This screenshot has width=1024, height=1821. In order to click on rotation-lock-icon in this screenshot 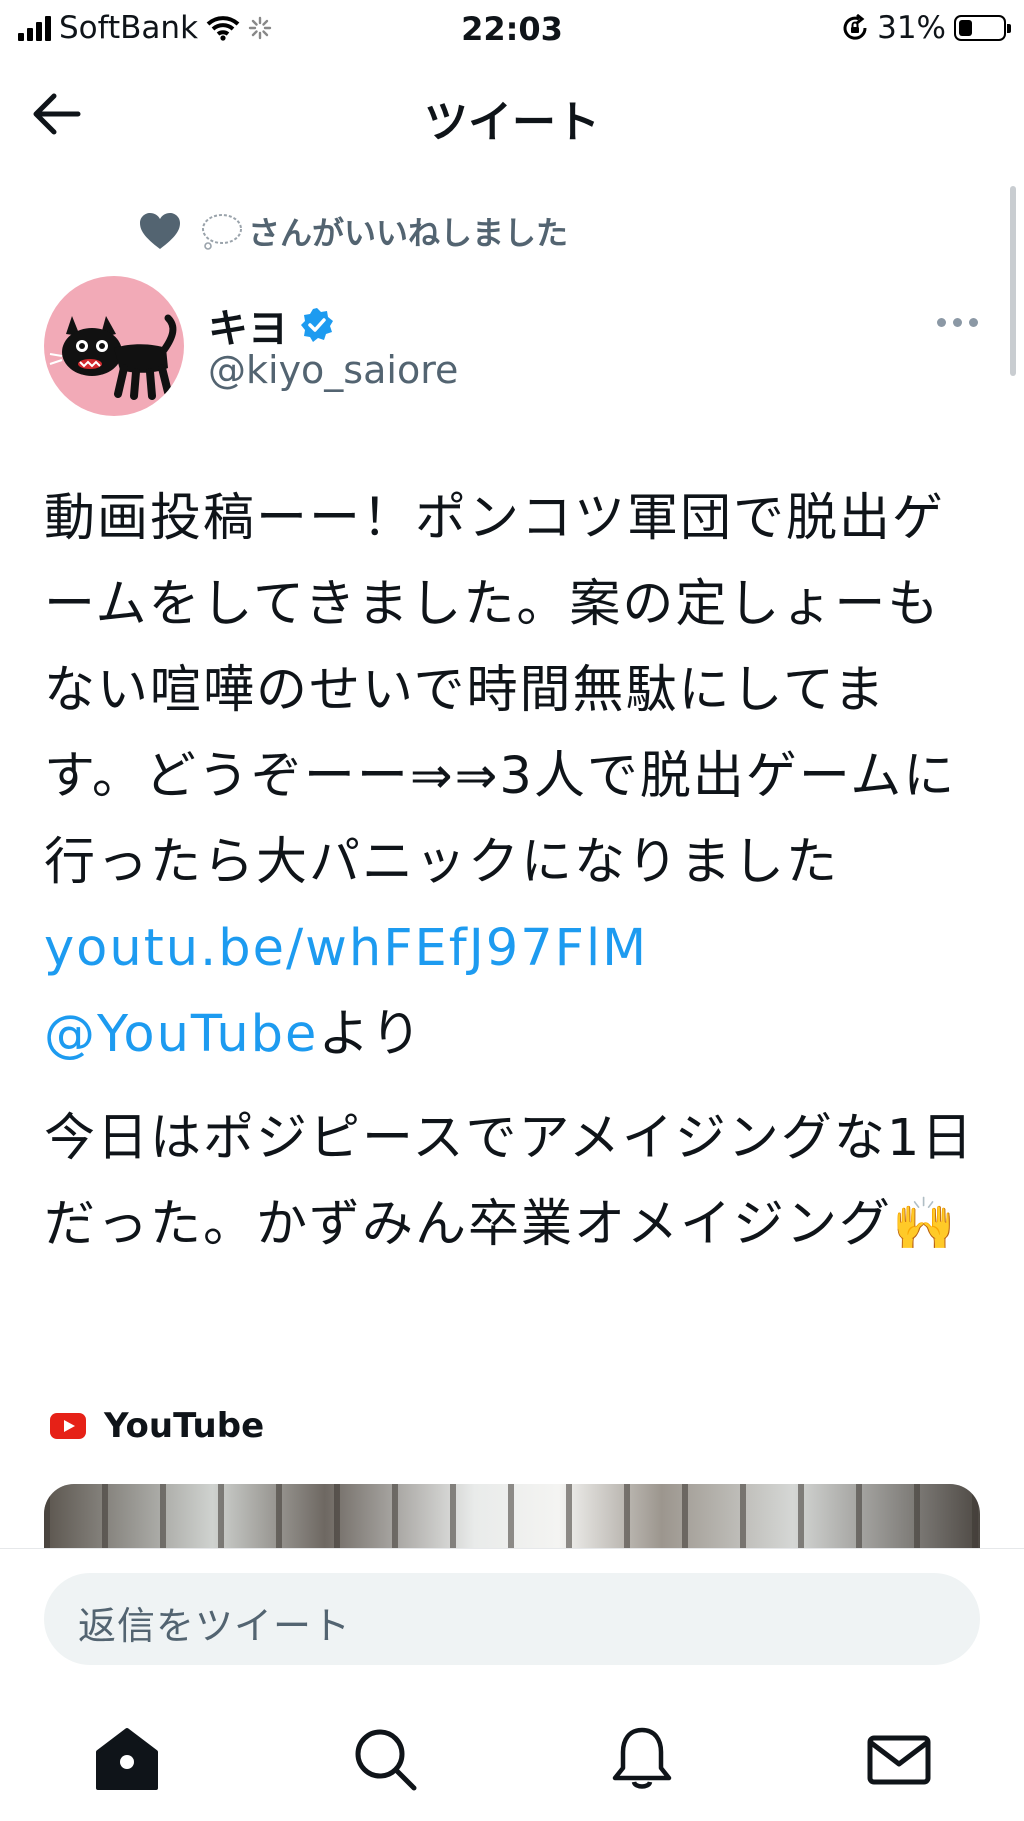, I will do `click(855, 27)`.